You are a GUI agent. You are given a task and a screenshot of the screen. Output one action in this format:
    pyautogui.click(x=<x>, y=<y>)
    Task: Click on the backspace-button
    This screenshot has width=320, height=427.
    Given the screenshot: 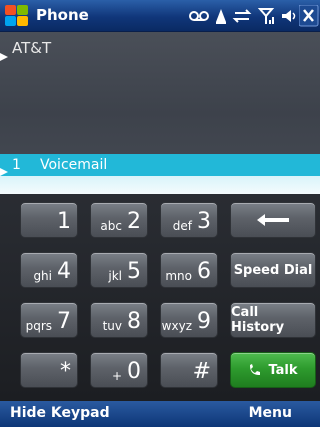 What is the action you would take?
    pyautogui.click(x=273, y=220)
    